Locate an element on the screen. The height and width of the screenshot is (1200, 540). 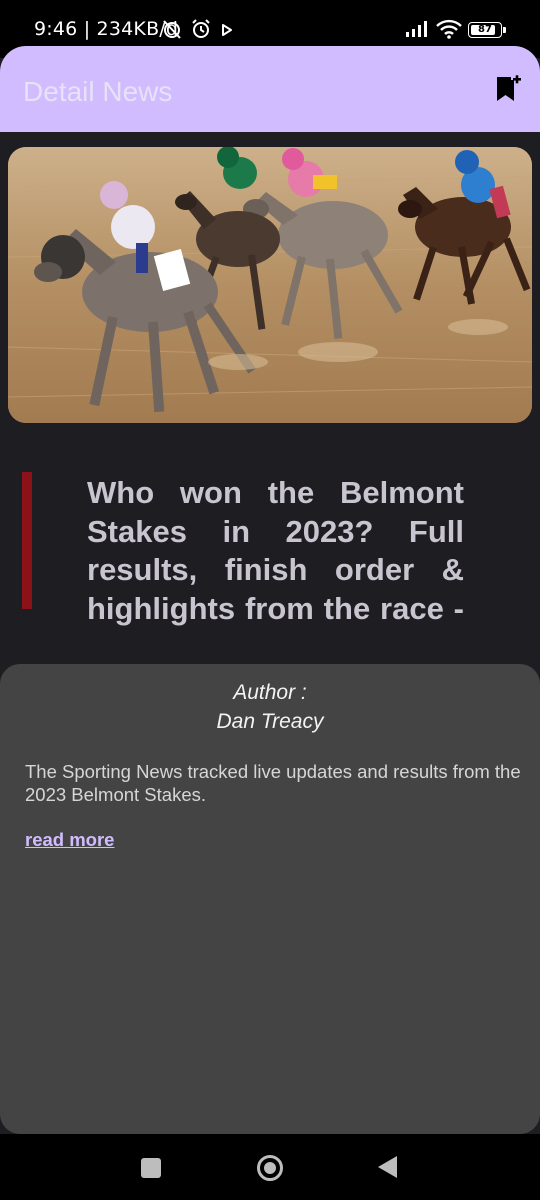
alarm-off-icon is located at coordinates (172, 29).